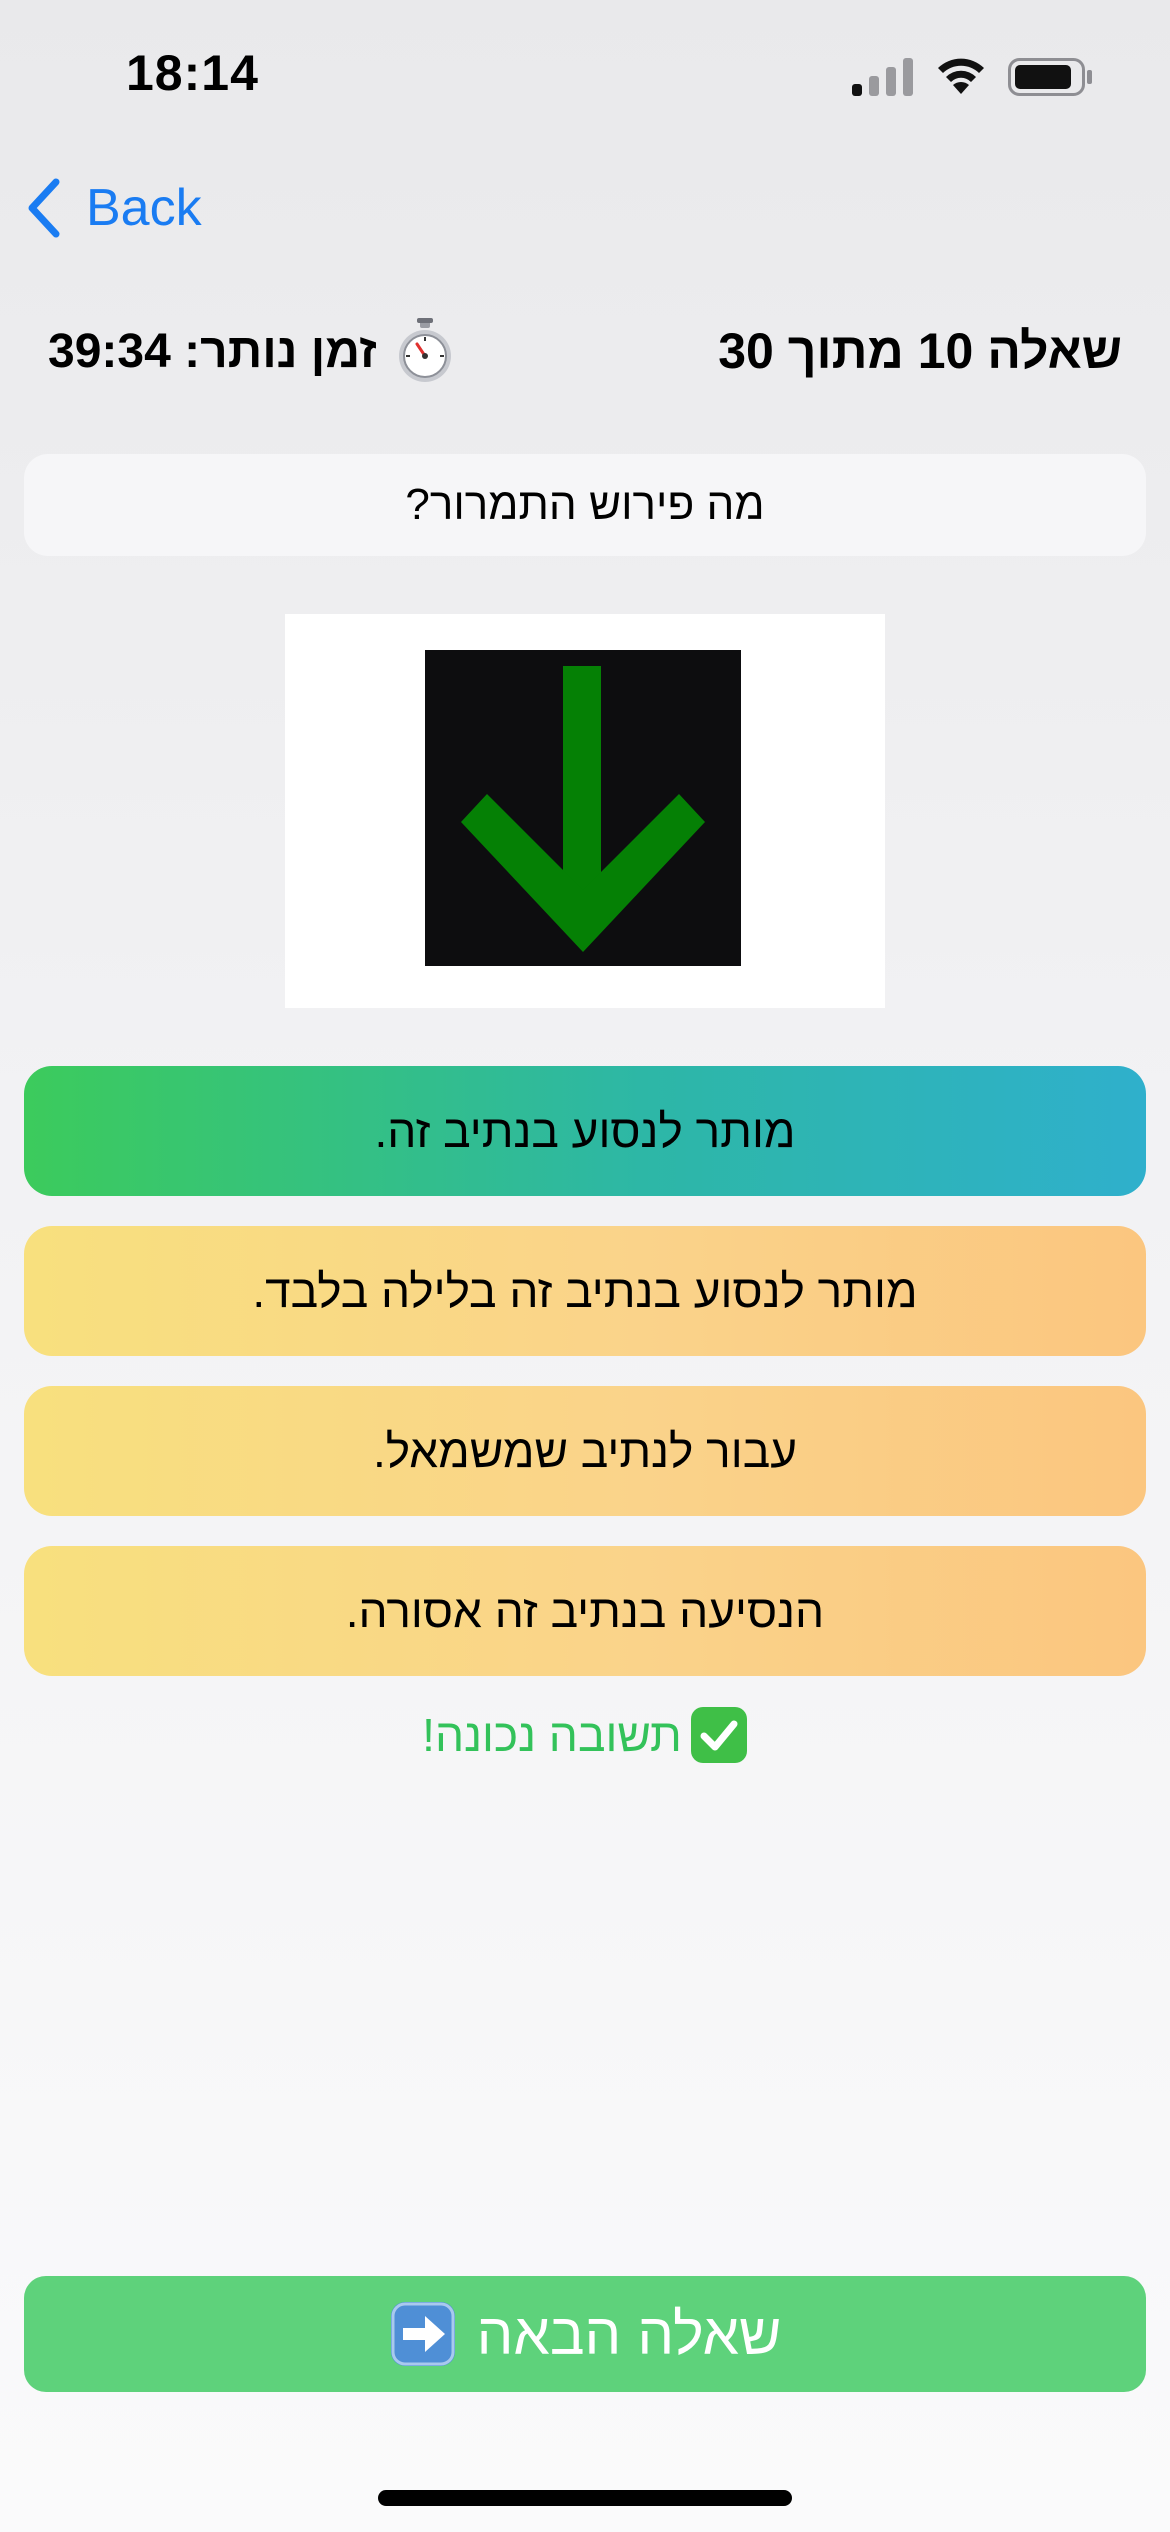 The width and height of the screenshot is (1170, 2532). I want to click on answer-option-label: מותר לנסוע בנתיב זה., so click(585, 1131).